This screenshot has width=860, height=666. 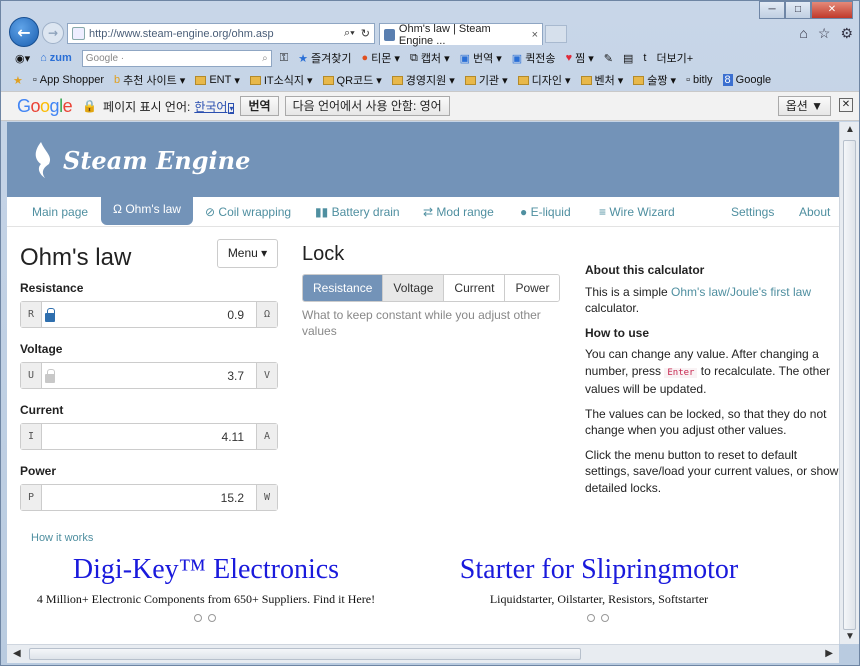 I want to click on ohms-law-link: Ohm's law/Joule's first law, so click(x=741, y=292).